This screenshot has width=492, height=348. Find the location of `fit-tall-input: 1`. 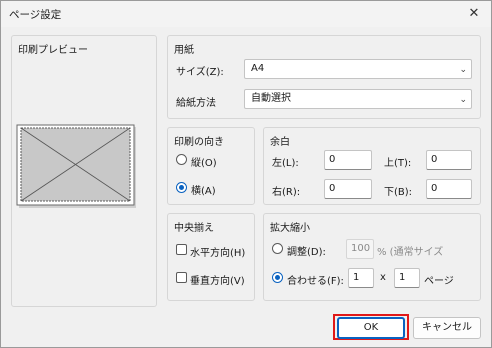

fit-tall-input: 1 is located at coordinates (407, 278).